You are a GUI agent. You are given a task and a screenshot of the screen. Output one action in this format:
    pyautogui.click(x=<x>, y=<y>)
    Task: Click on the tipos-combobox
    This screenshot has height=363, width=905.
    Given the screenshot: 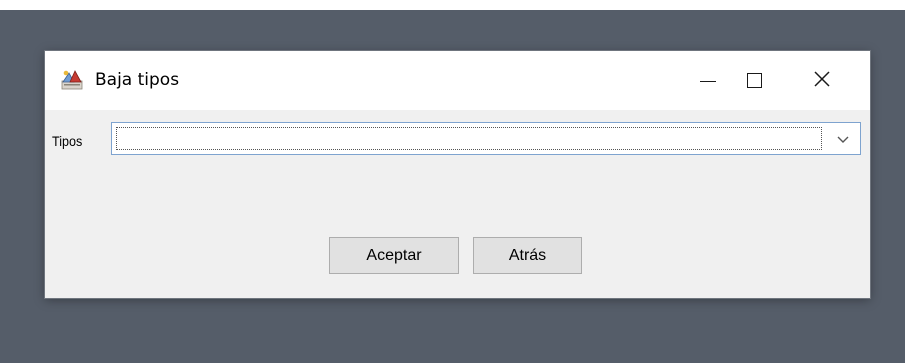 What is the action you would take?
    pyautogui.click(x=486, y=138)
    